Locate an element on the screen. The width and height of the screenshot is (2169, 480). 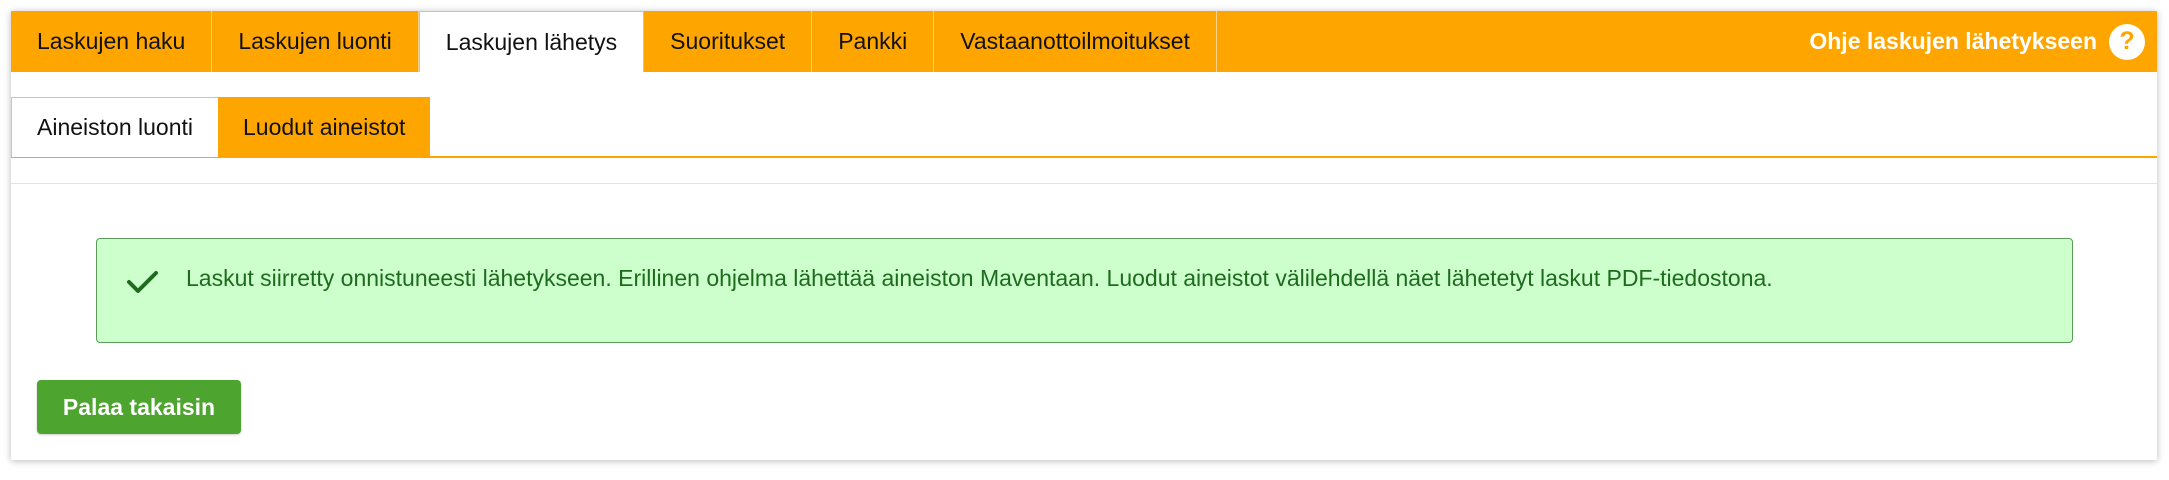
tab-luodut-aineistot: Luodut aineistot is located at coordinates (324, 127).